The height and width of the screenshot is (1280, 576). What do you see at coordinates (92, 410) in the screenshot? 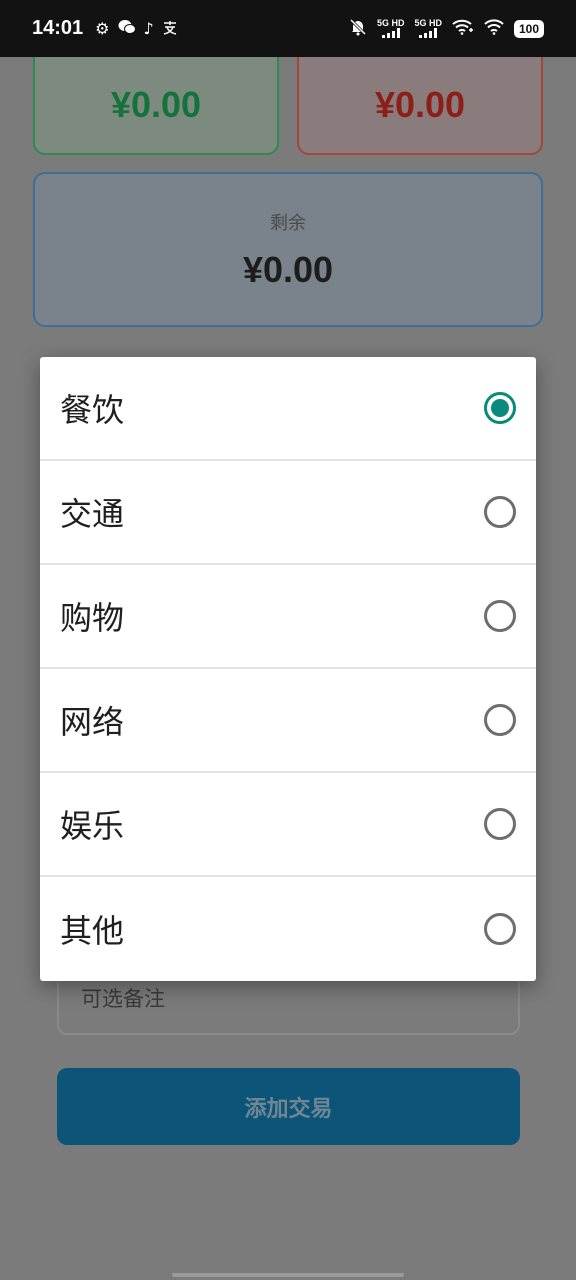
I see `category-option-label: 餐饮` at bounding box center [92, 410].